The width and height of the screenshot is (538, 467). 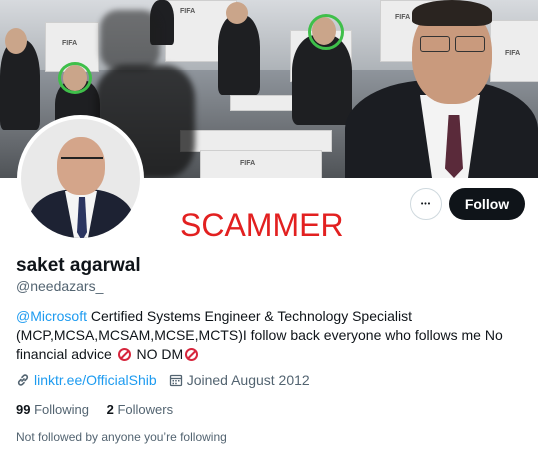 What do you see at coordinates (487, 204) in the screenshot?
I see `follow-button: Follow` at bounding box center [487, 204].